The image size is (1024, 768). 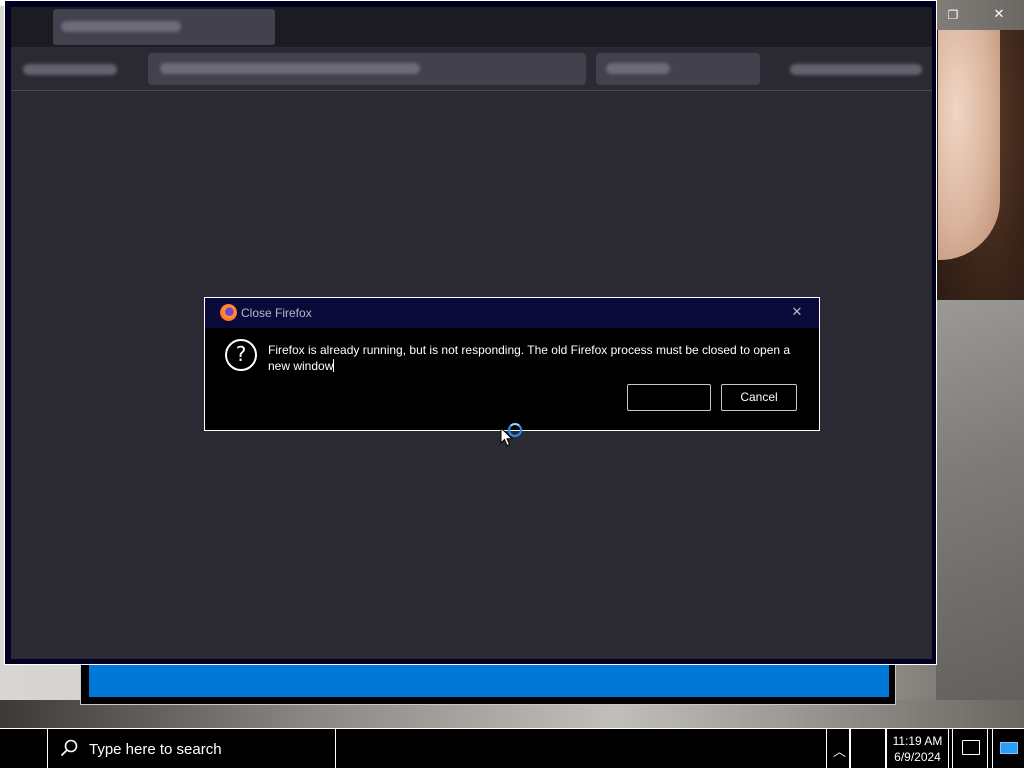 I want to click on navigation-toolbar, so click(x=471, y=69).